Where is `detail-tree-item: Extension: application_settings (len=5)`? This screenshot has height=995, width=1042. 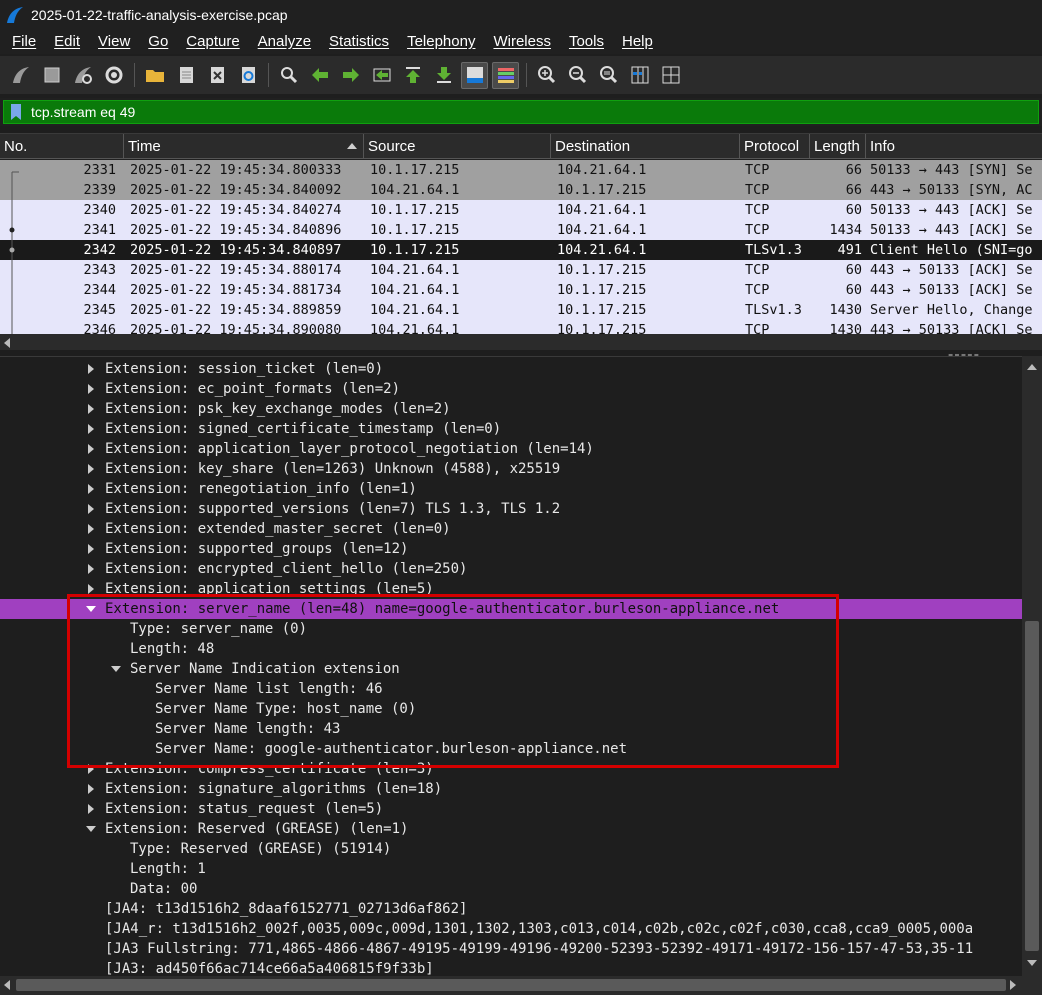
detail-tree-item: Extension: application_settings (len=5) is located at coordinates (511, 589).